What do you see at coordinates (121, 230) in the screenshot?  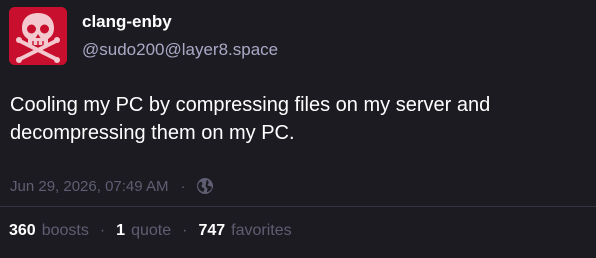 I see `quotes-count: 1` at bounding box center [121, 230].